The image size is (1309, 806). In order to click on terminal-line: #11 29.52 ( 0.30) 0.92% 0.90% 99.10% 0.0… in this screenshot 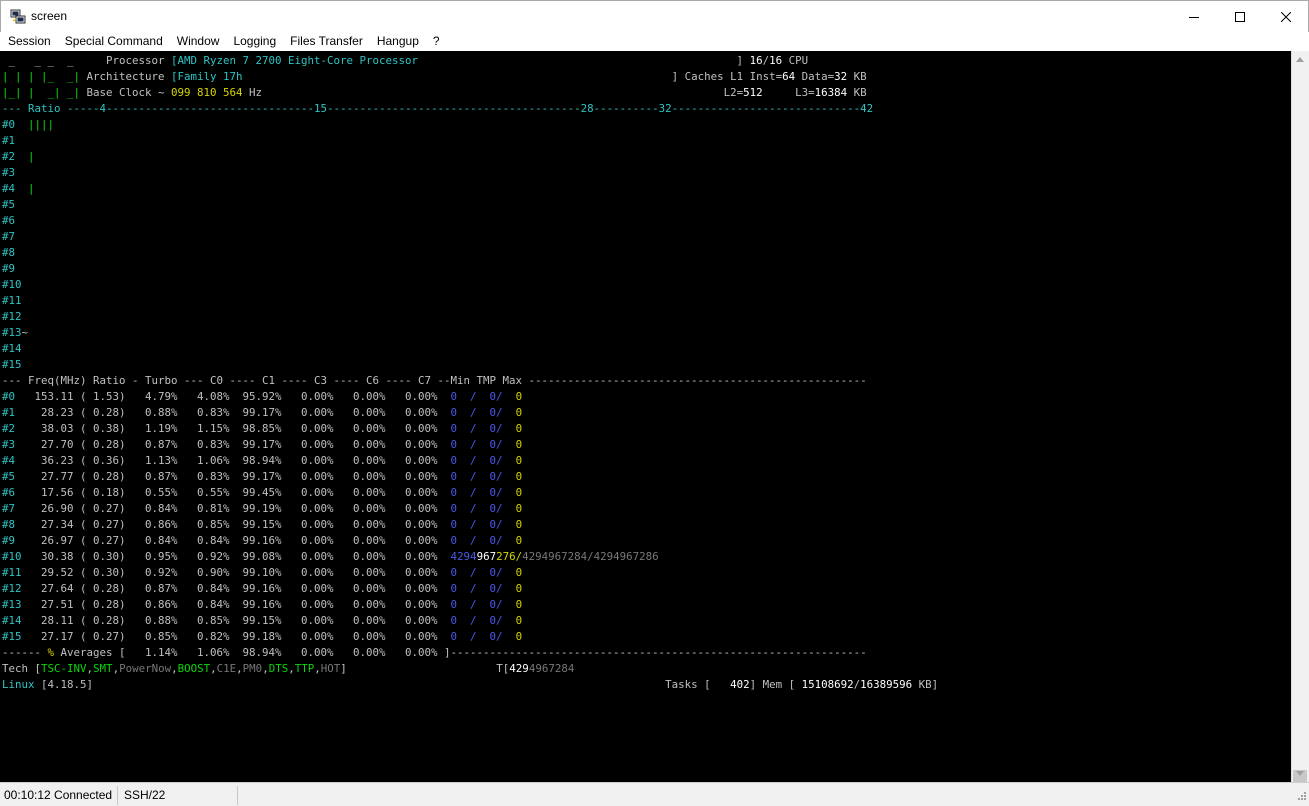, I will do `click(262, 573)`.